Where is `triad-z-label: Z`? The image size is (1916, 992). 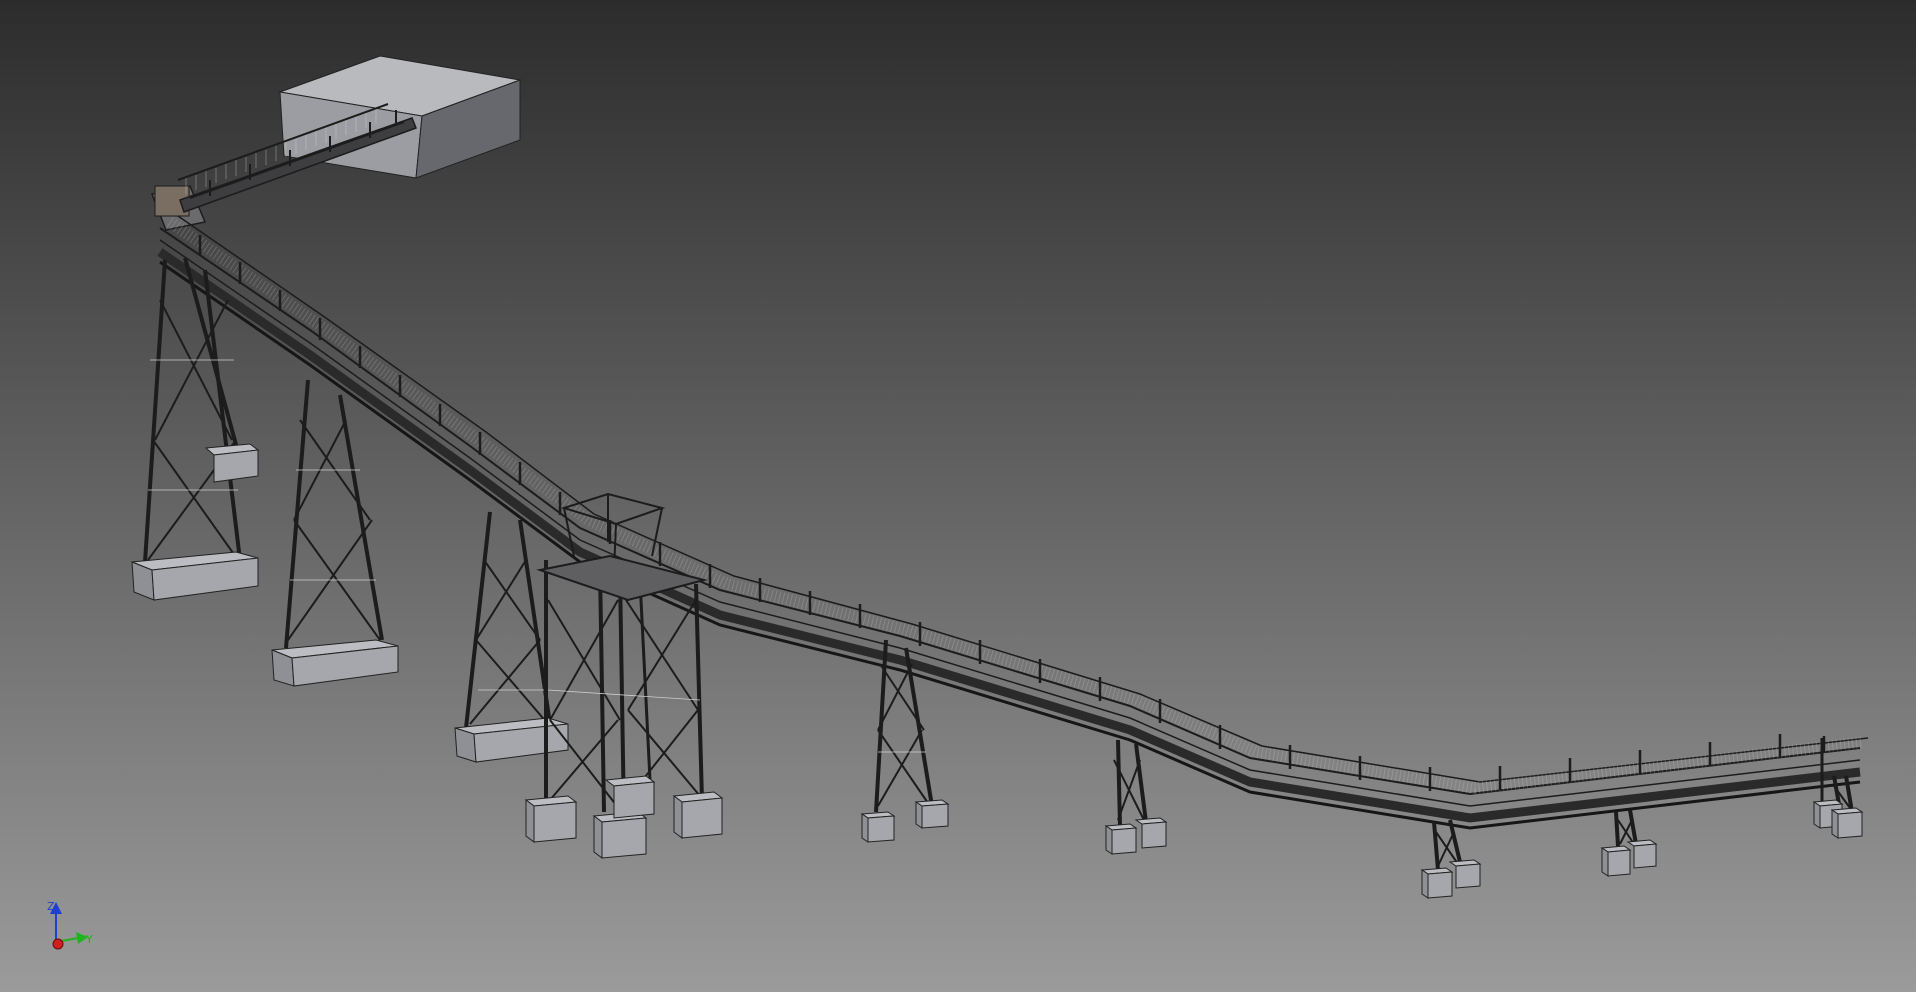
triad-z-label: Z is located at coordinates (51, 906).